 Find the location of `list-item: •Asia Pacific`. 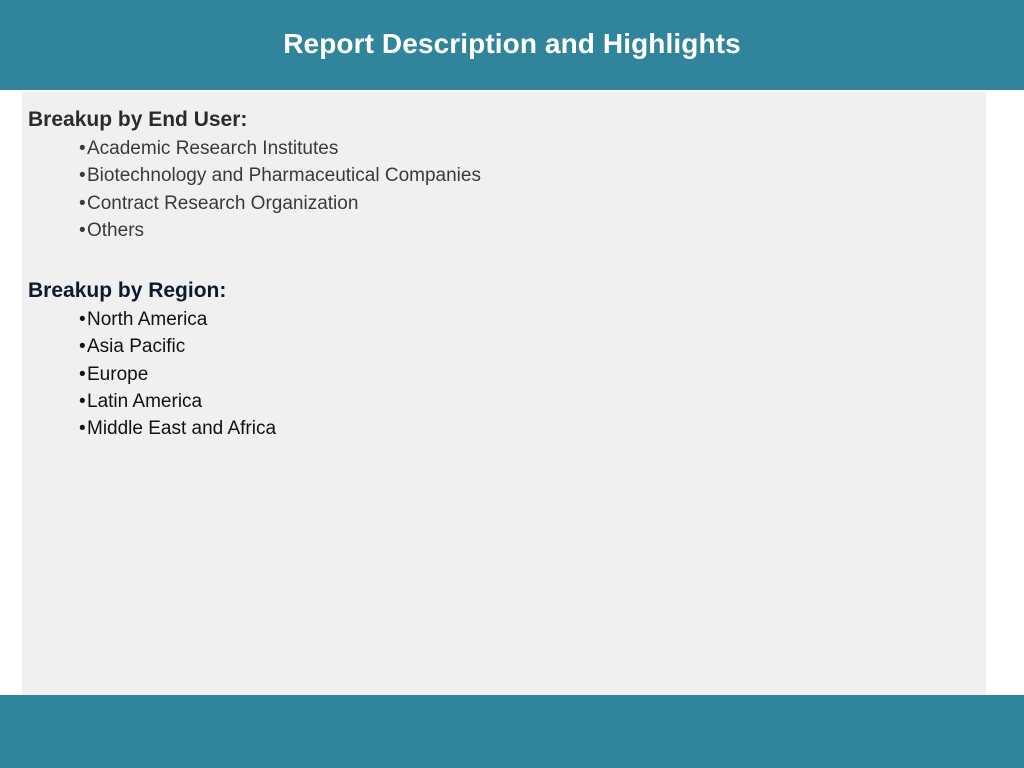

list-item: •Asia Pacific is located at coordinates (177, 346).